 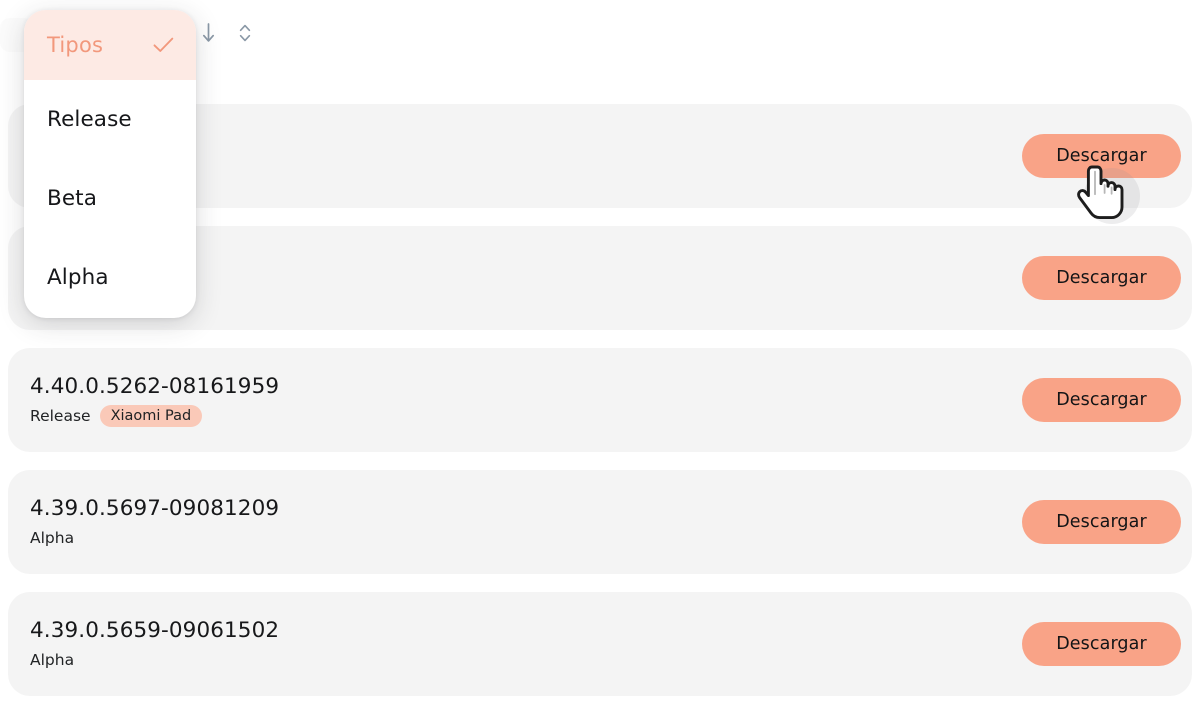 I want to click on types-dropdown-menu: Tipos Release Beta Alpha, so click(x=110, y=164).